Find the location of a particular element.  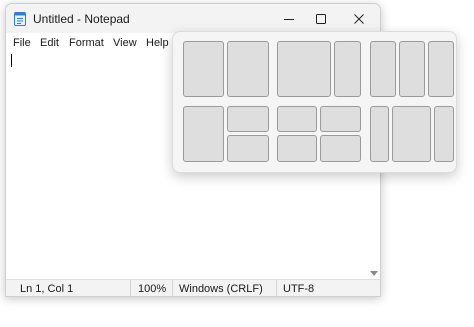

cursor-position: Ln 1, Col 1 is located at coordinates (47, 289).